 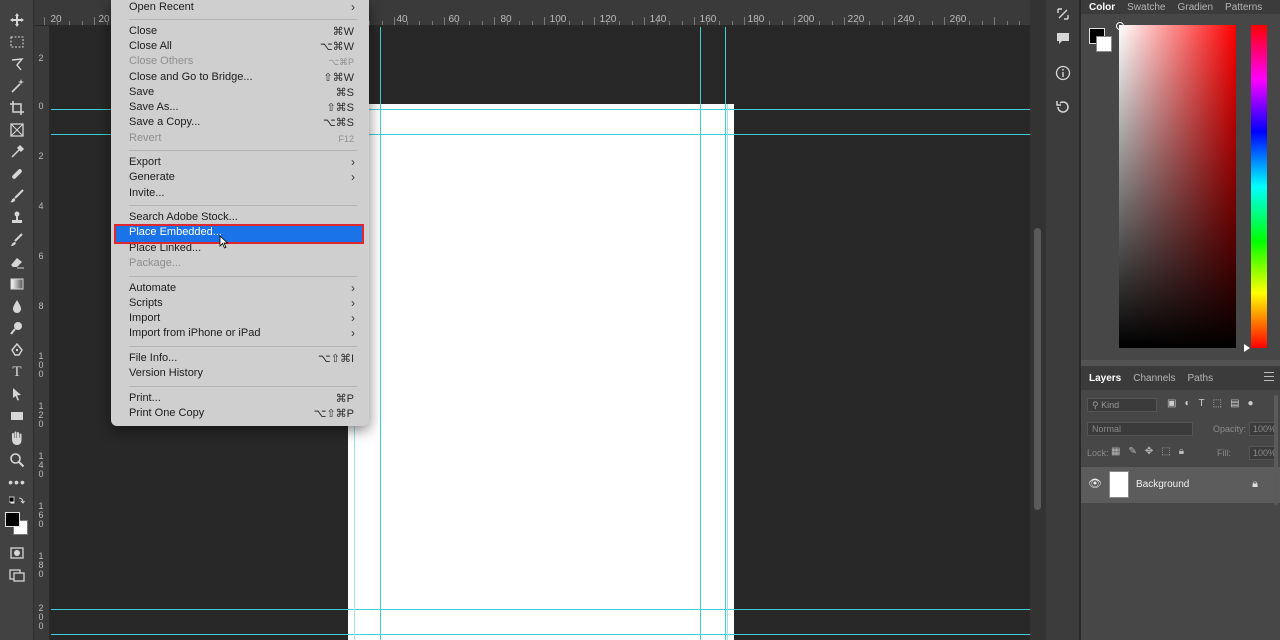 I want to click on crop-tool-icon, so click(x=17, y=108).